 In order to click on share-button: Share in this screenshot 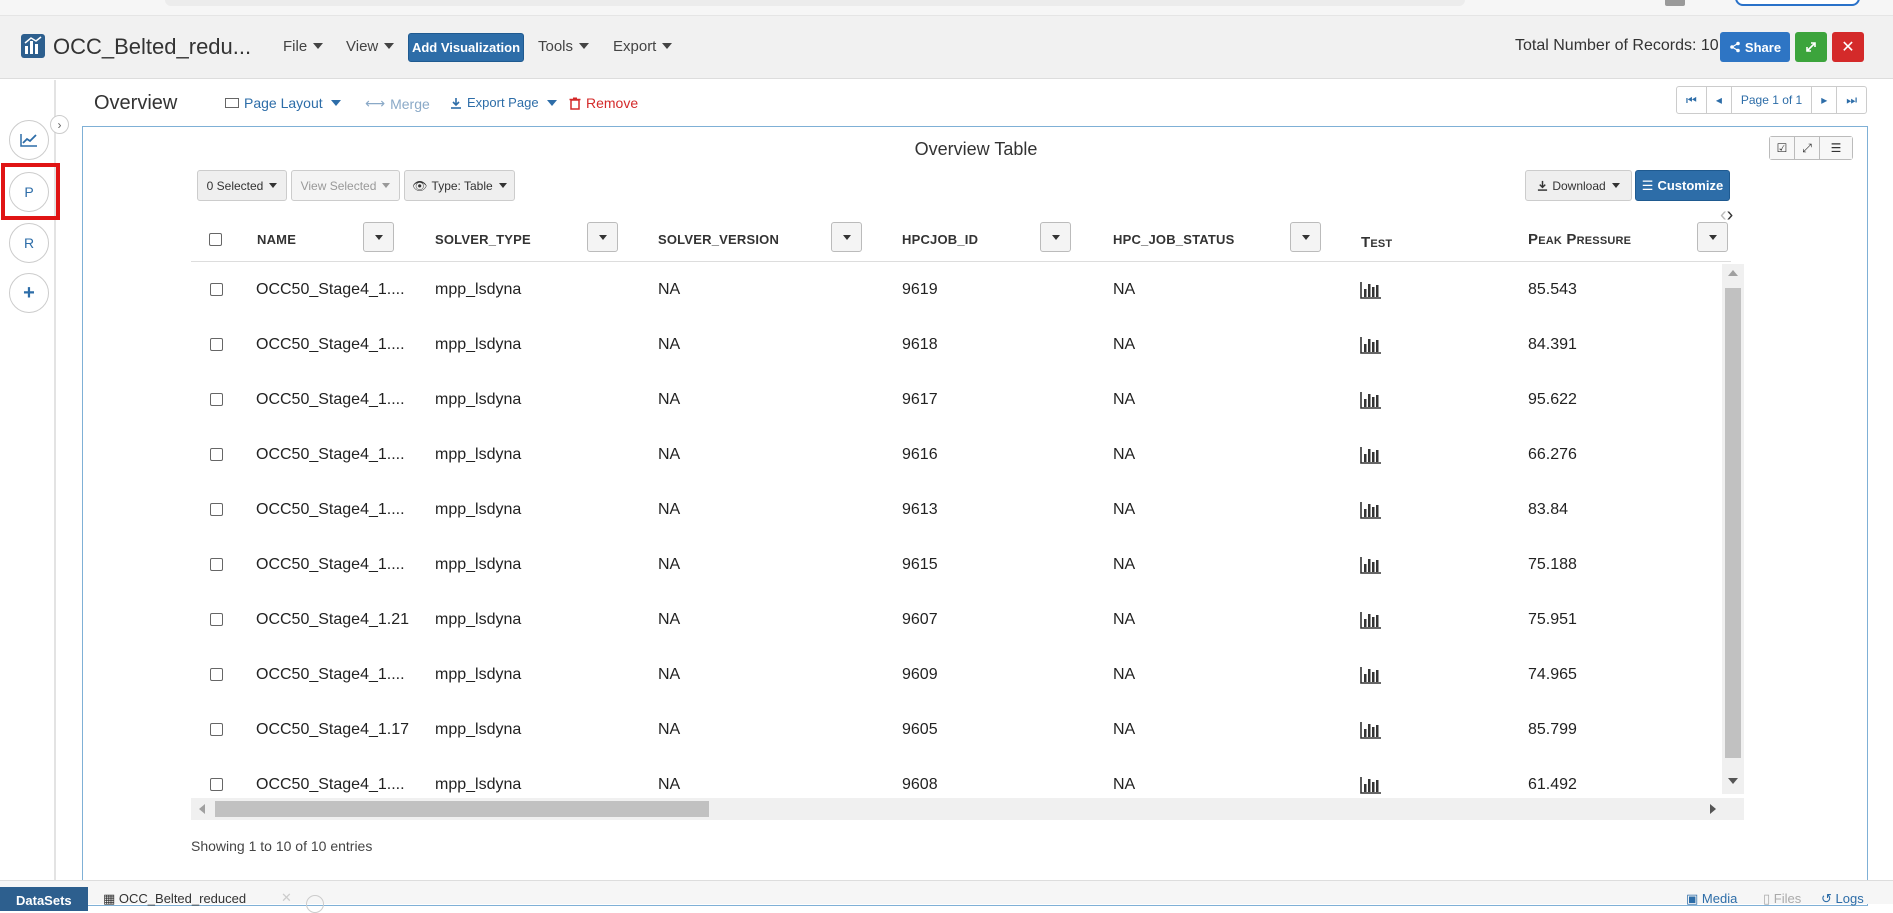, I will do `click(1755, 47)`.